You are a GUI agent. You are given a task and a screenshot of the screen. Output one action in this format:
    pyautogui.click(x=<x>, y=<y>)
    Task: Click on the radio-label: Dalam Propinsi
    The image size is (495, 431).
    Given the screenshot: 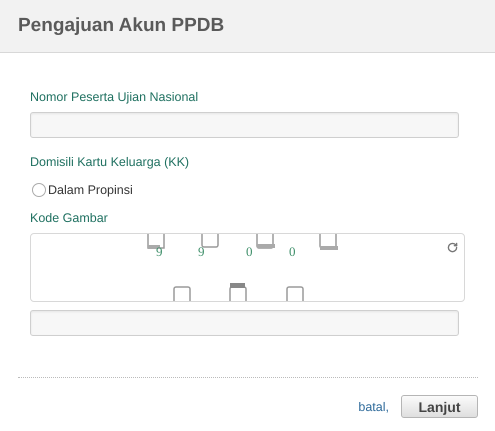 What is the action you would take?
    pyautogui.click(x=90, y=190)
    